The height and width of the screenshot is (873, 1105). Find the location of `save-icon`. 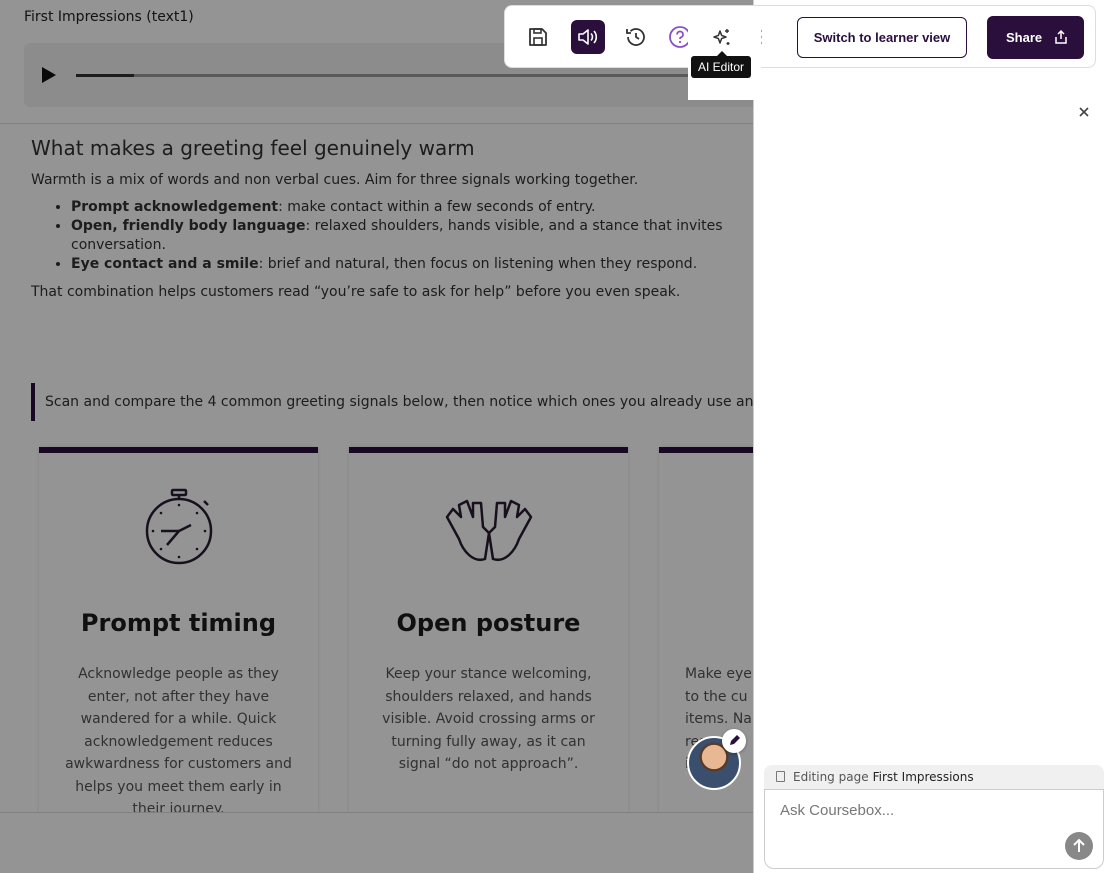

save-icon is located at coordinates (538, 37).